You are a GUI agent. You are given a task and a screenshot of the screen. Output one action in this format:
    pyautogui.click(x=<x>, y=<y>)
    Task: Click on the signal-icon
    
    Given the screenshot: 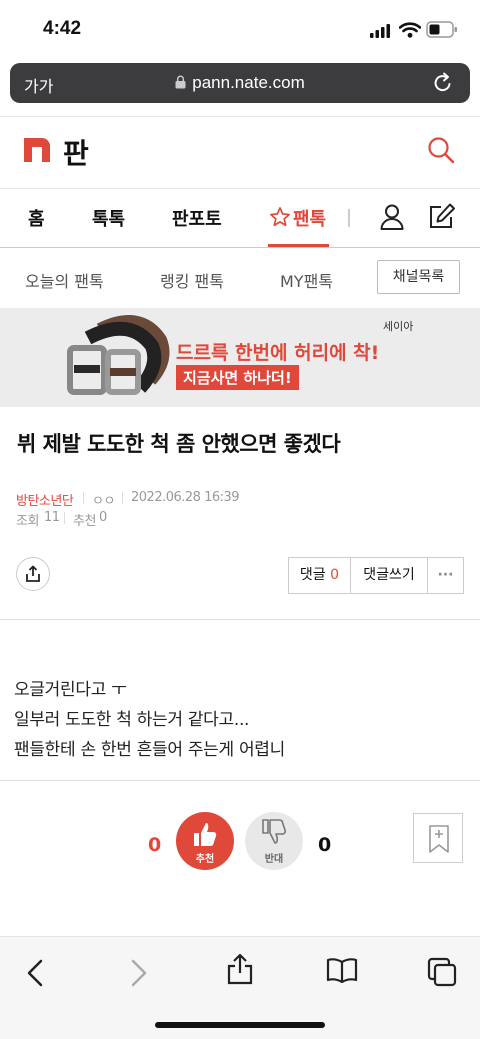 What is the action you would take?
    pyautogui.click(x=380, y=31)
    